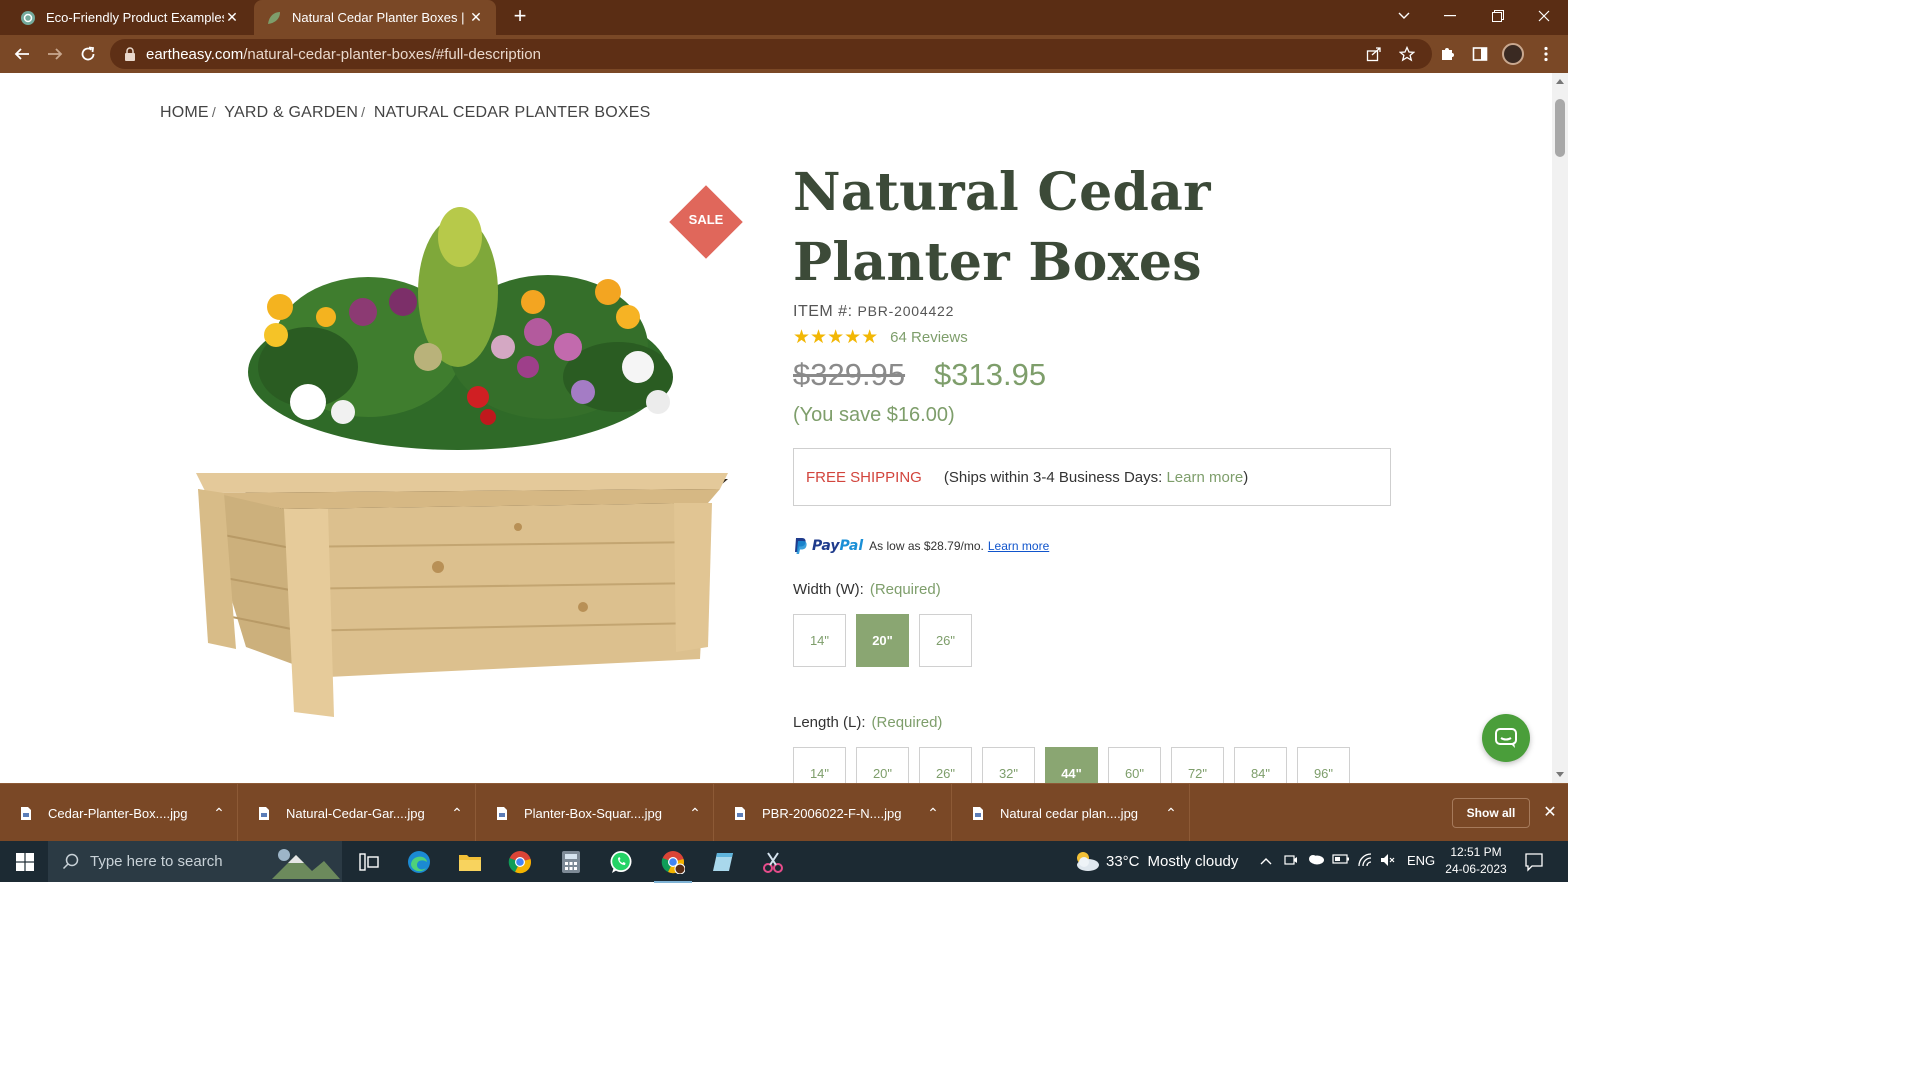  What do you see at coordinates (874, 415) in the screenshot?
I see `savings-text: (You save $16.00)` at bounding box center [874, 415].